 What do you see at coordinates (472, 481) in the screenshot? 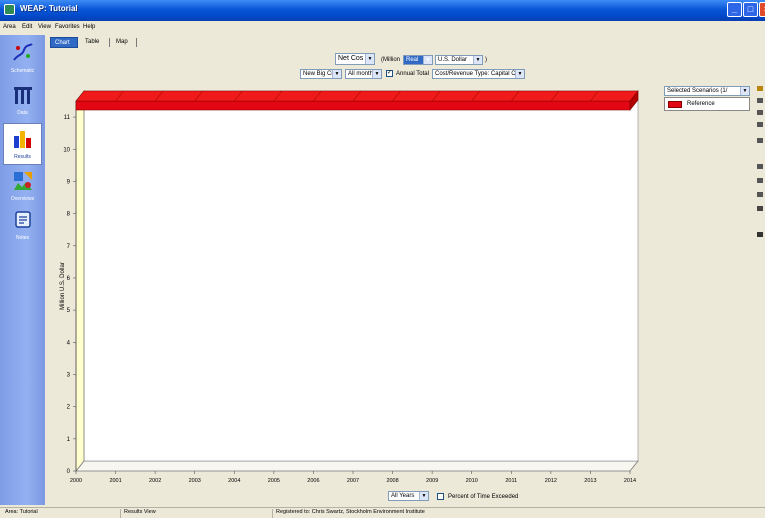
I see `x-tick-label: 2010` at bounding box center [472, 481].